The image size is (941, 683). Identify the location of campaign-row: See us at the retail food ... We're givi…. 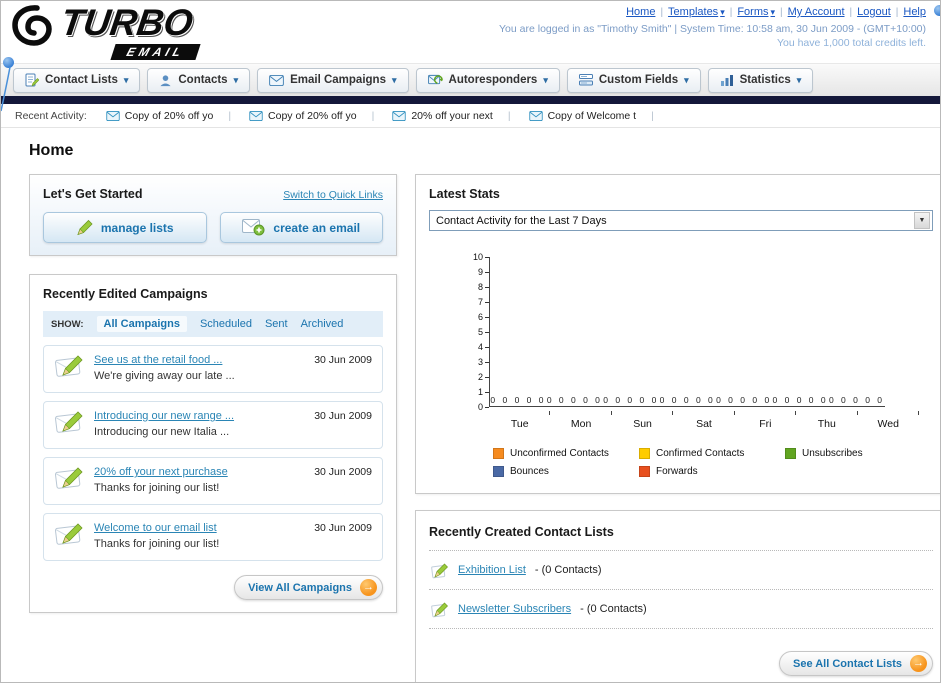
(213, 369).